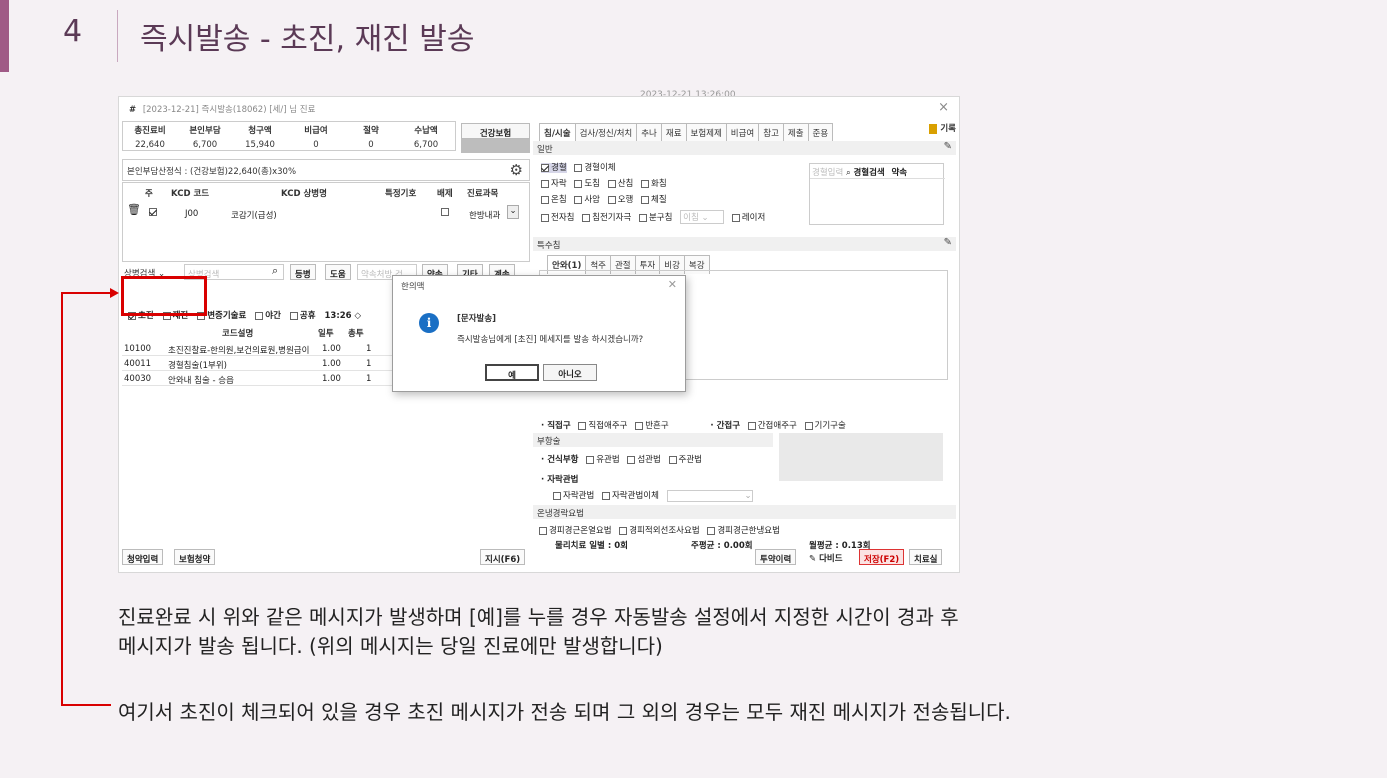  I want to click on window-title-bar: # [2023-12-21] 즉시발송(18062) [세/] 님 진료, so click(539, 108).